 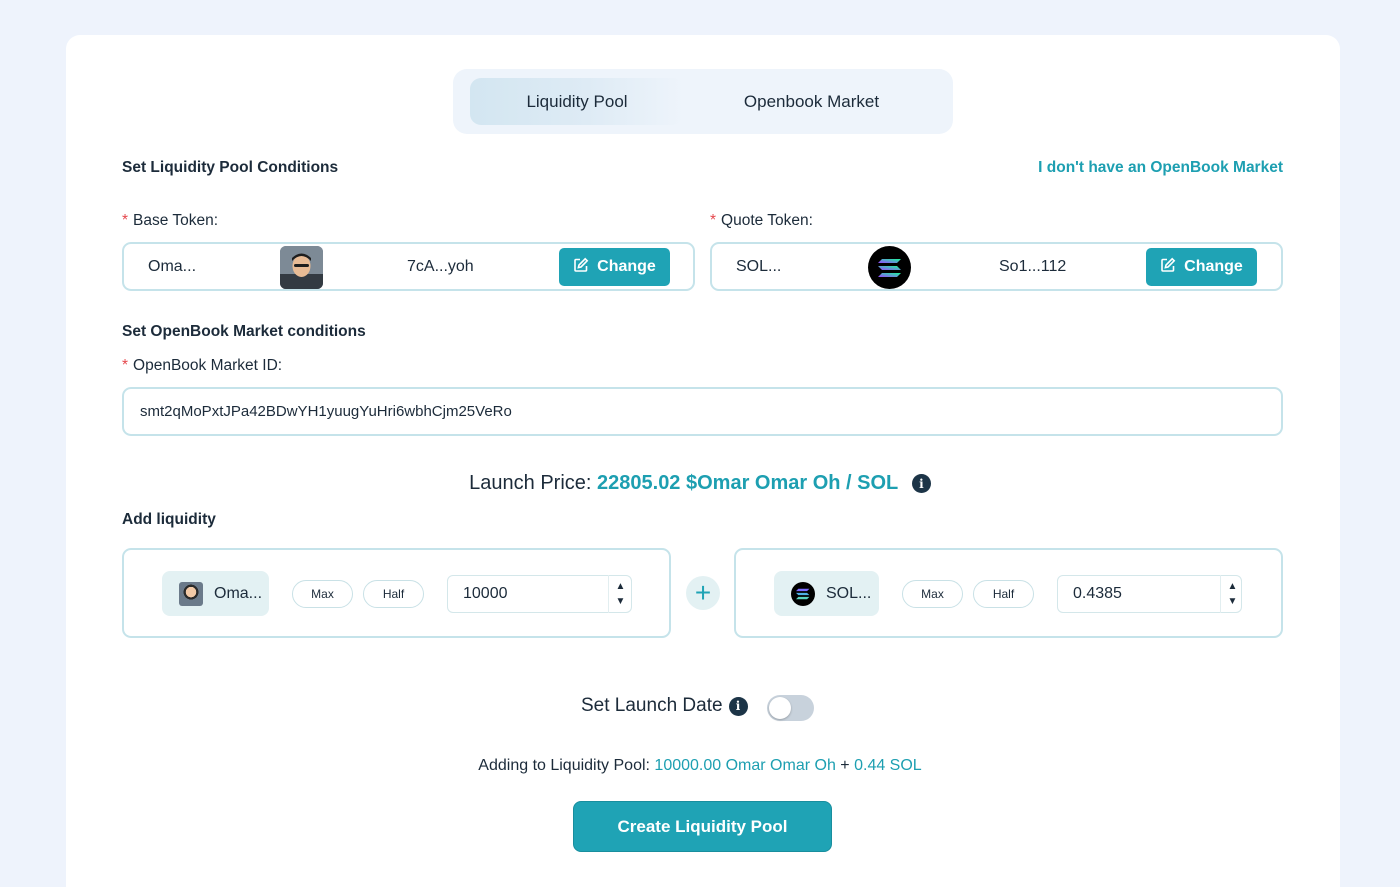 What do you see at coordinates (888, 765) in the screenshot?
I see `summary-quote-amount: 0.44 SOL` at bounding box center [888, 765].